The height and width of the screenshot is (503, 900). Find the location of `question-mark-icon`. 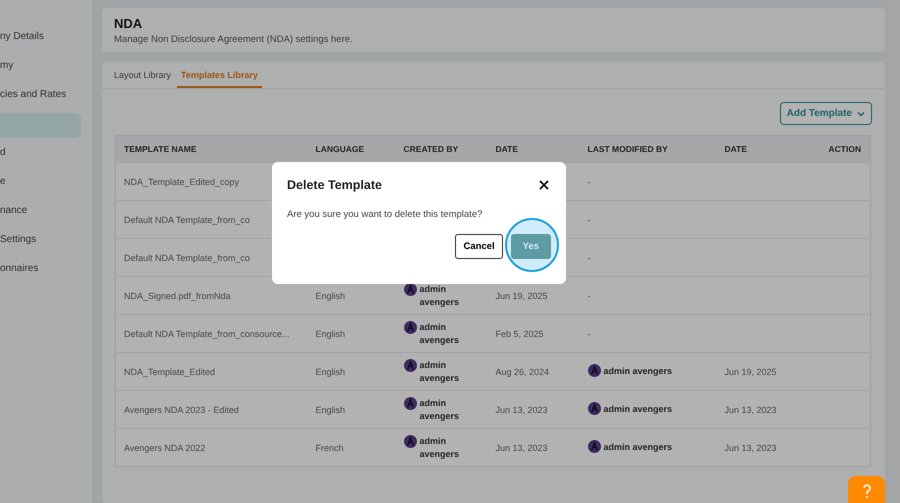

question-mark-icon is located at coordinates (867, 491).